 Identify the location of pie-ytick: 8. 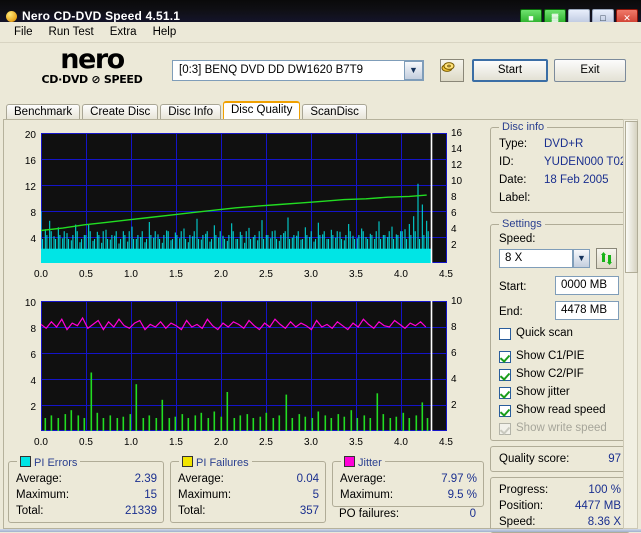
(33, 213).